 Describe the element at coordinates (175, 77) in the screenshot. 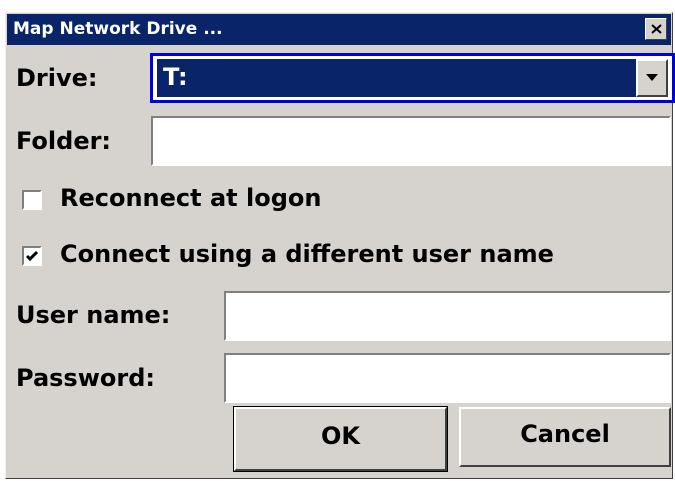

I see `drive-select-value: T:` at that location.